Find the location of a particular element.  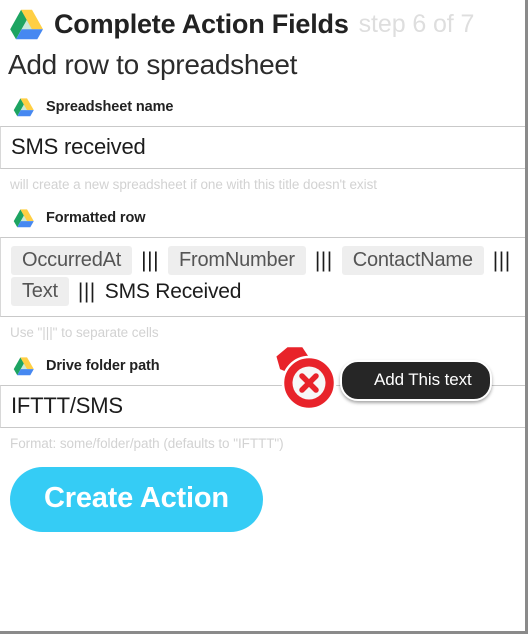

field-label-row: Drive folder path is located at coordinates (262, 366).